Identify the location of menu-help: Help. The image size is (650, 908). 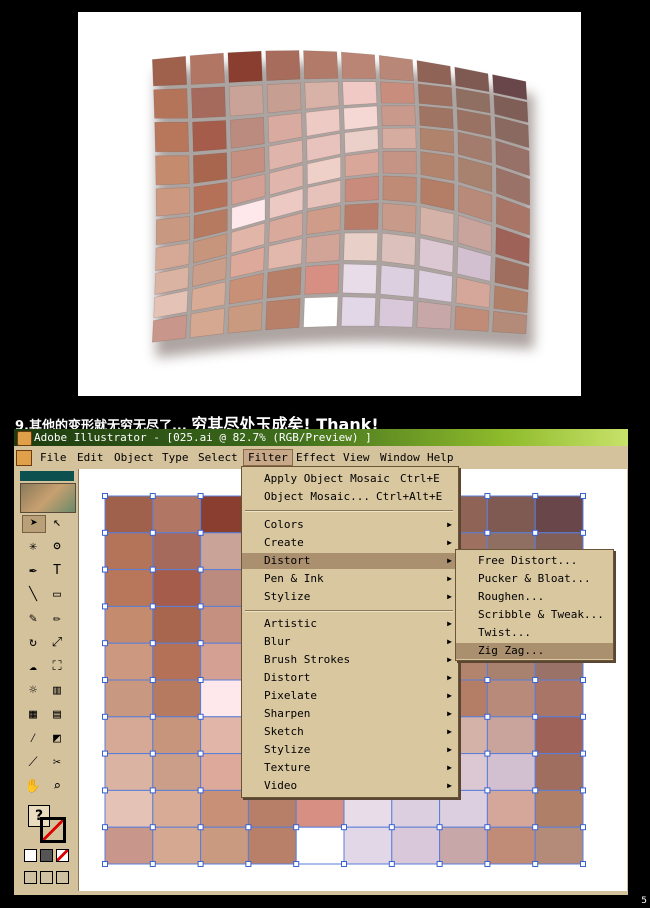
(440, 457).